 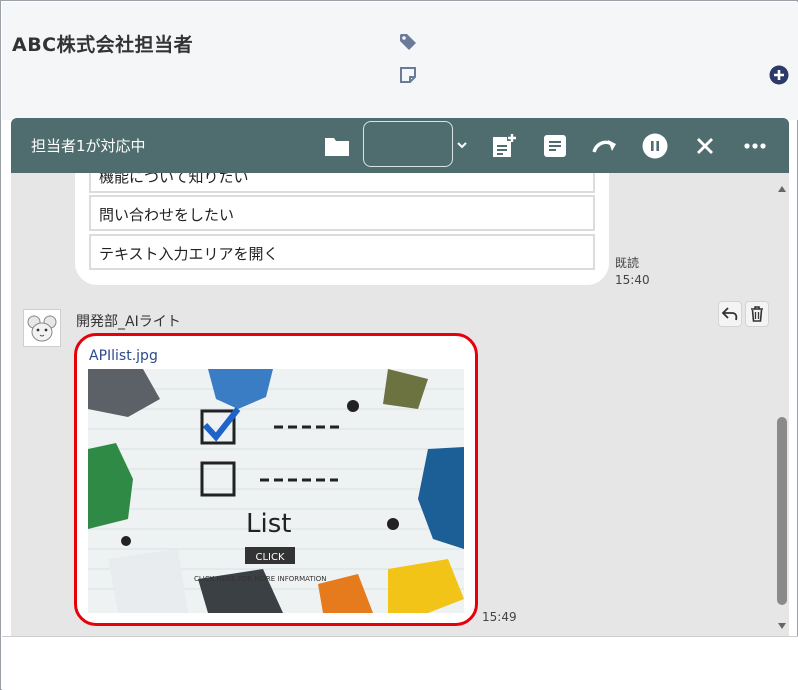 What do you see at coordinates (408, 75) in the screenshot?
I see `note-icon` at bounding box center [408, 75].